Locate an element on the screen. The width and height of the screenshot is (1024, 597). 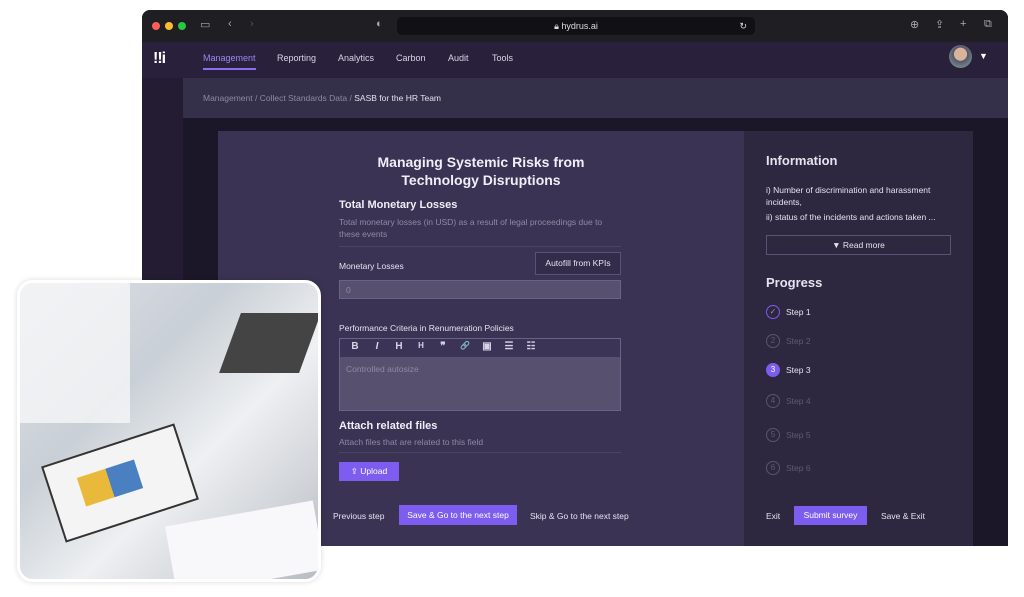
editor-toolbar: B I H H ❞ 🔗 ▣ ☰ ☷ is located at coordinates (480, 348).